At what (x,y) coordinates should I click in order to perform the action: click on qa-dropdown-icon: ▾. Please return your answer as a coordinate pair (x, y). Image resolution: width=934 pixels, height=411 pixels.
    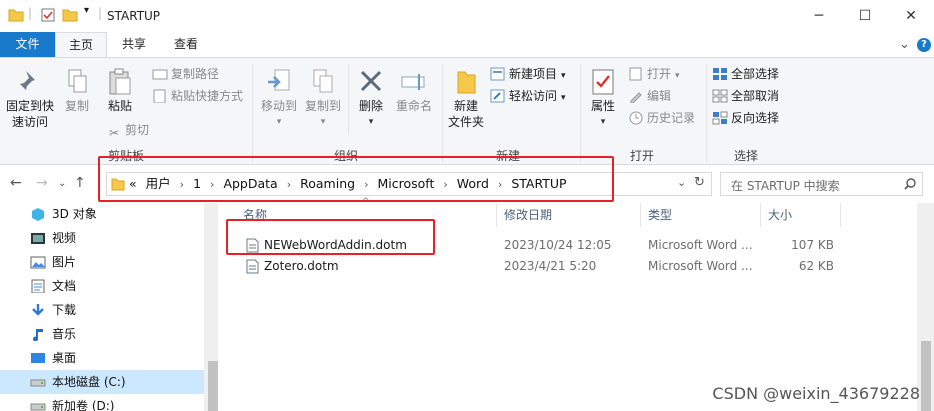
    Looking at the image, I should click on (86, 10).